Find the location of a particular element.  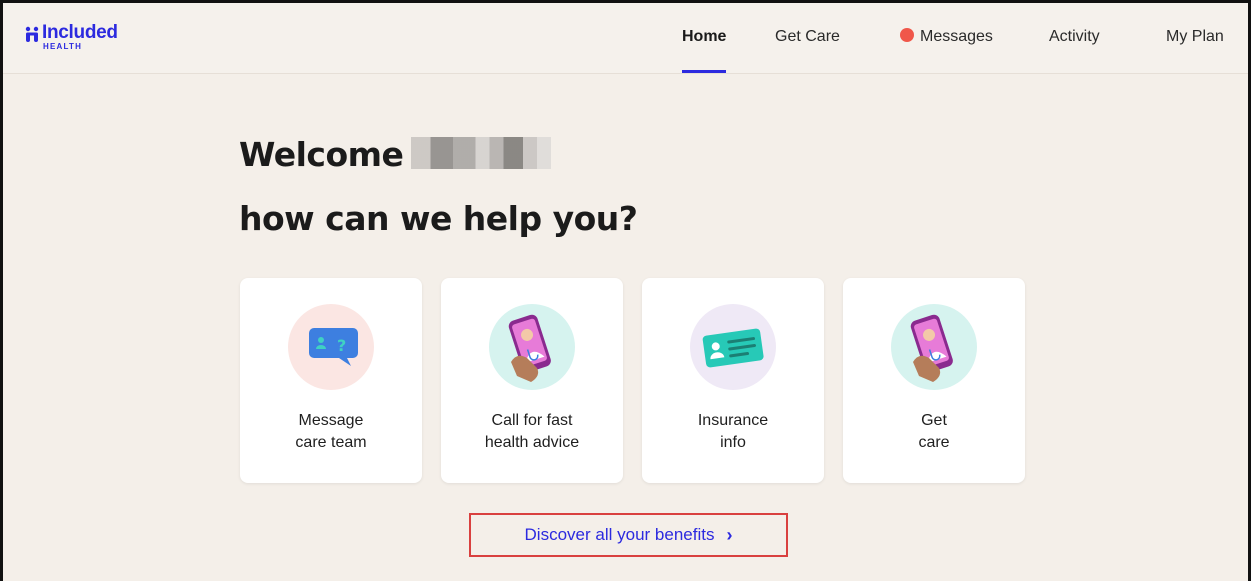

chevron-right-icon: › is located at coordinates (729, 534).